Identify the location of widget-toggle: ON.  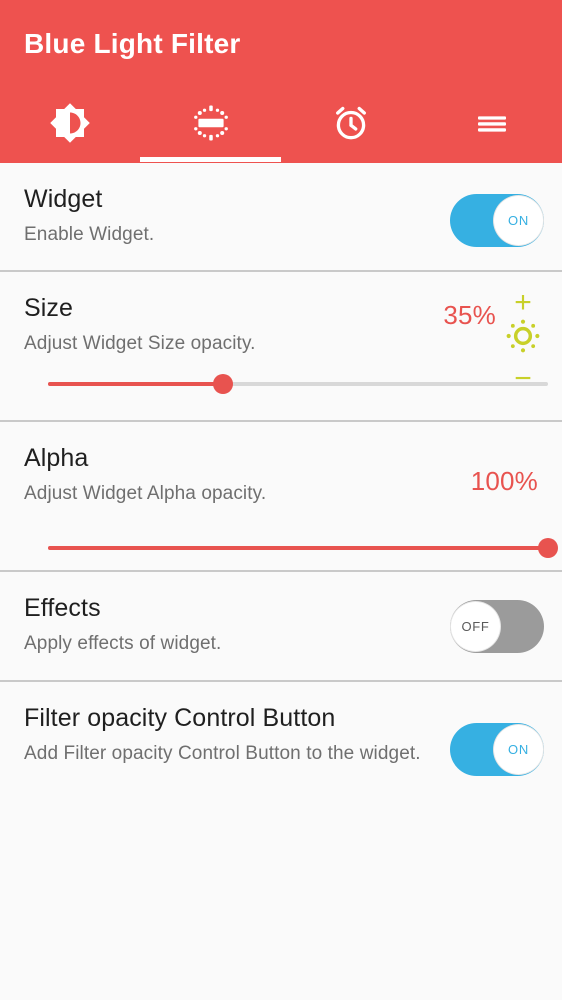
(497, 220).